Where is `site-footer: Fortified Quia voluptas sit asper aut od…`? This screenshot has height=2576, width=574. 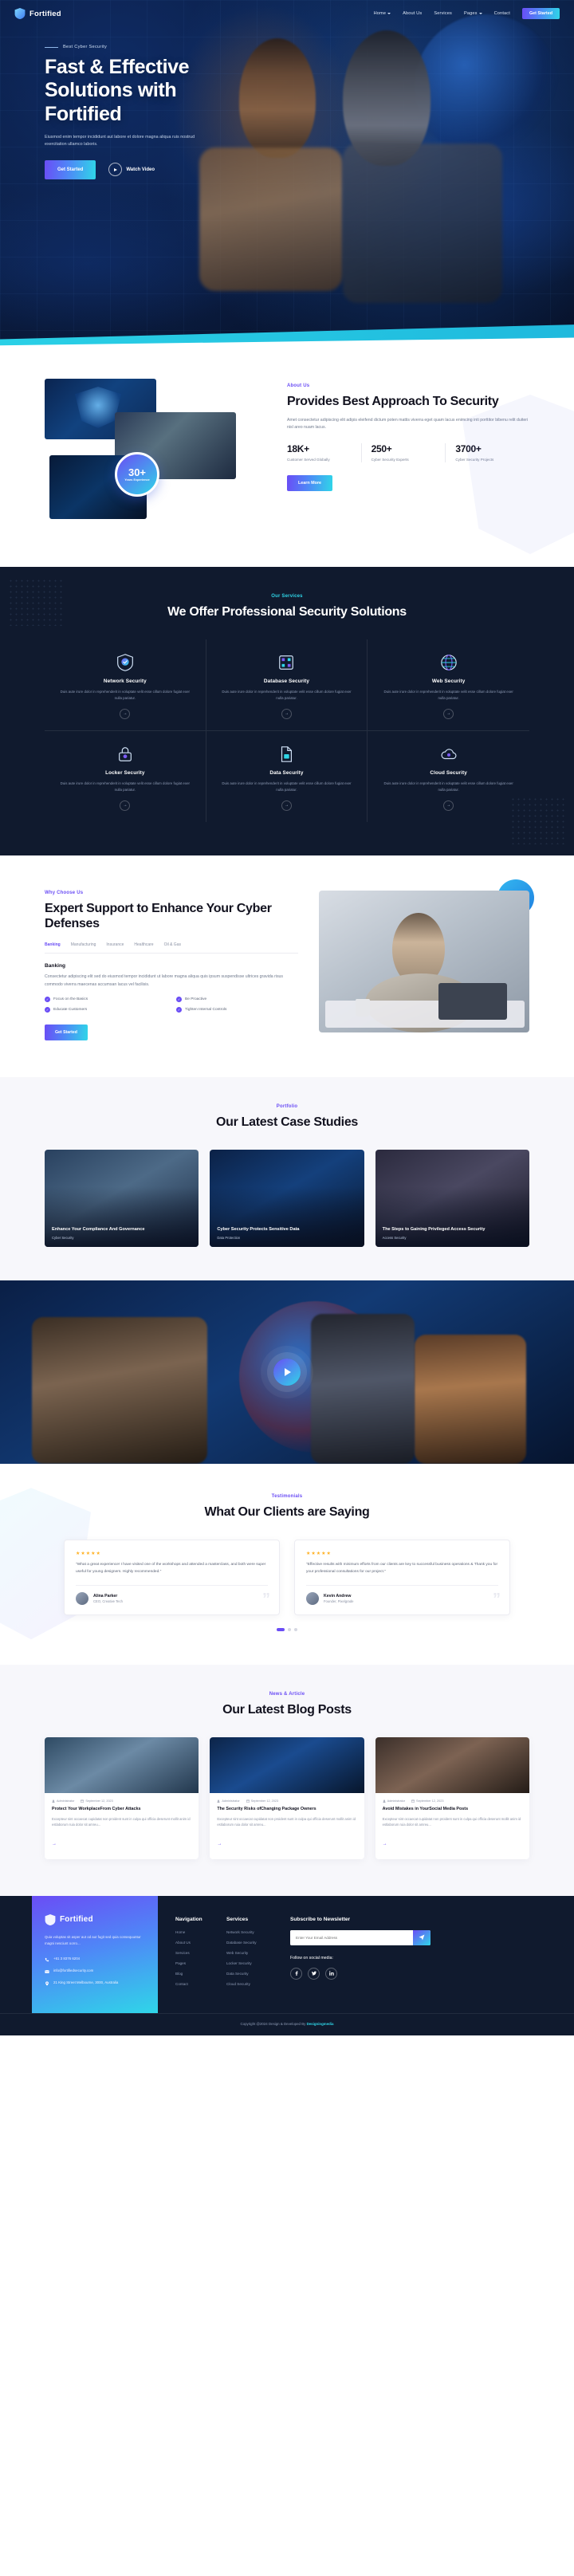 site-footer: Fortified Quia voluptas sit asper aut od… is located at coordinates (287, 1965).